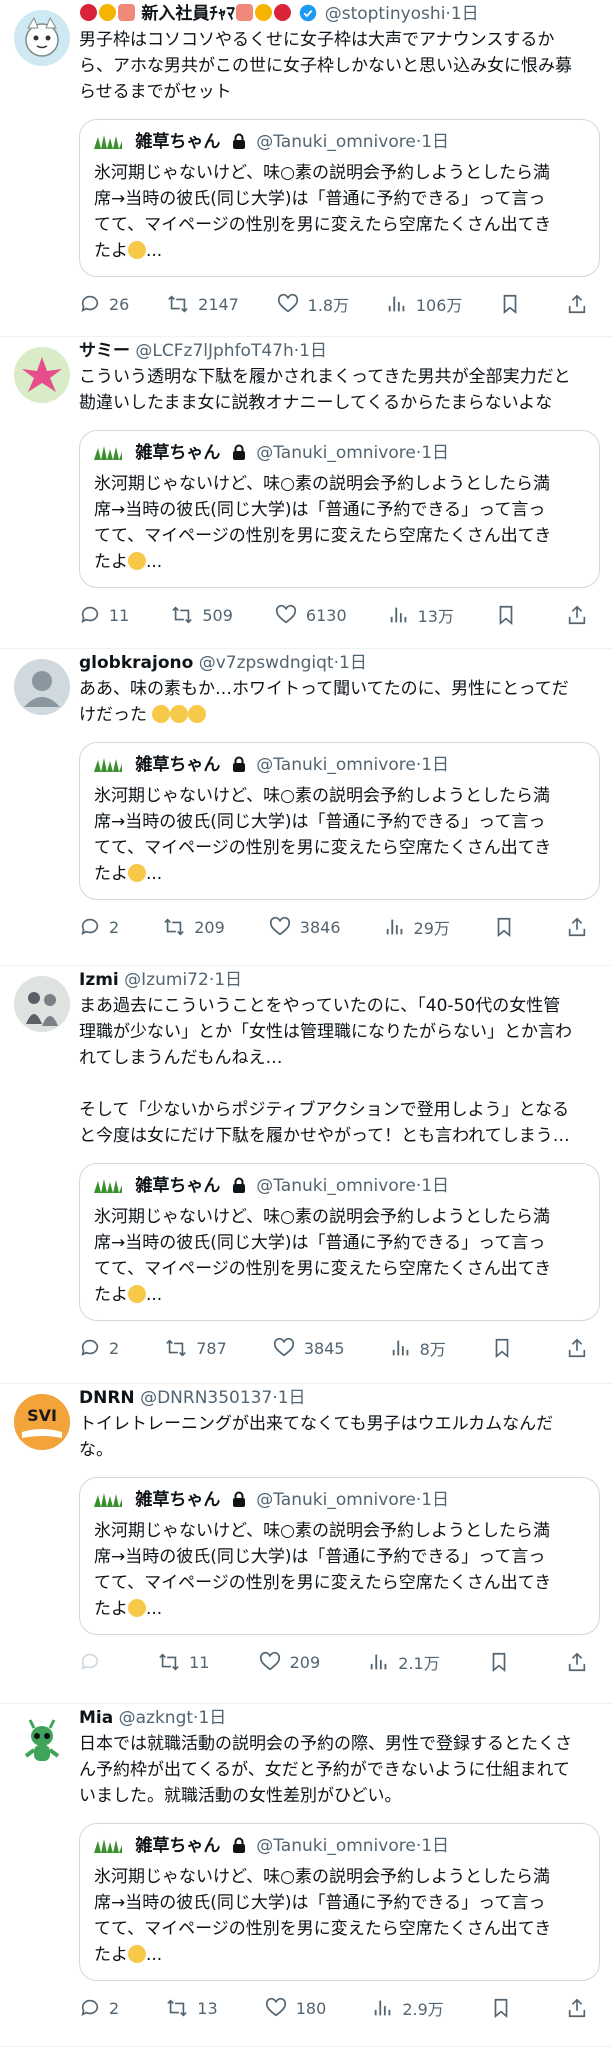 This screenshot has height=2047, width=612. I want to click on reply-count: 2, so click(114, 927).